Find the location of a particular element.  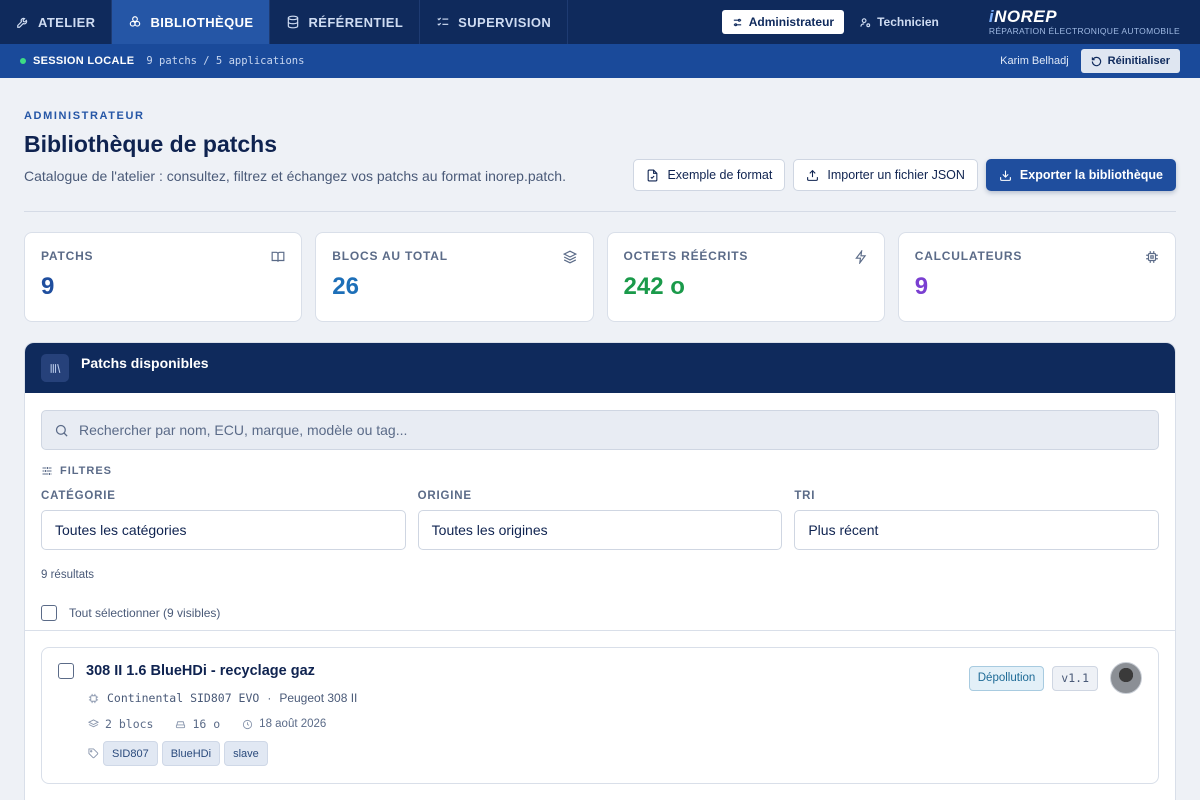

filter-sort-label: TRI is located at coordinates (805, 496).